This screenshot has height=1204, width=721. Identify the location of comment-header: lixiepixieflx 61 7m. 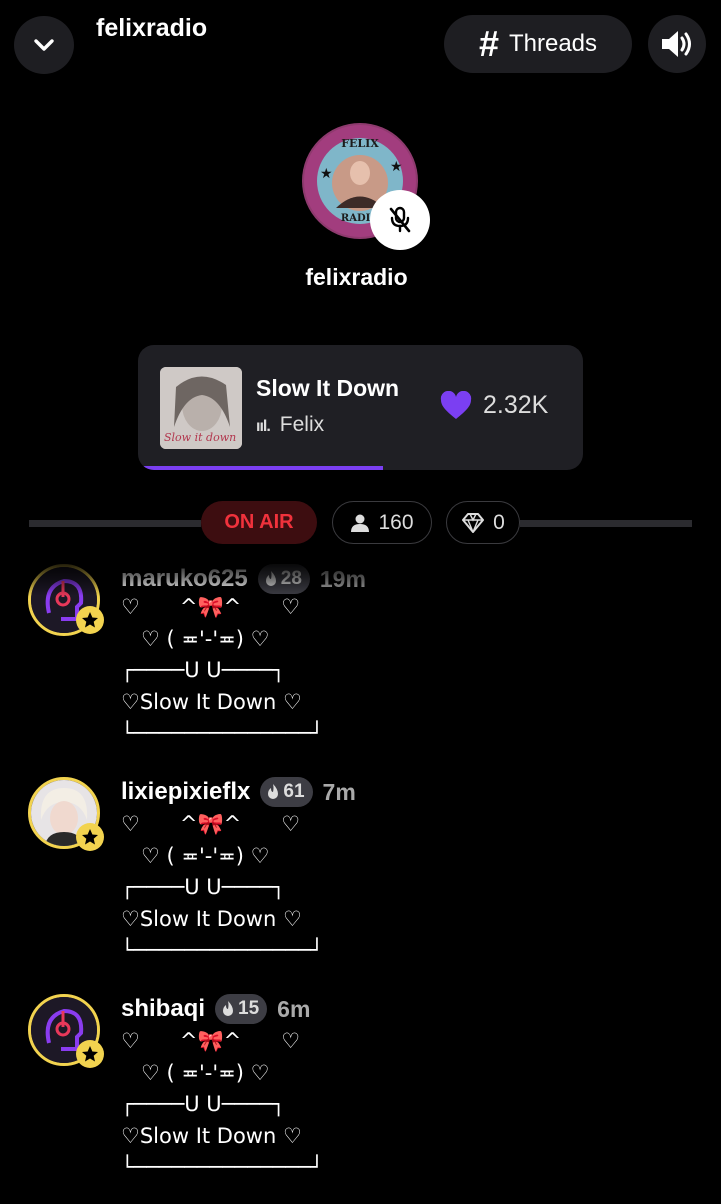
(238, 792).